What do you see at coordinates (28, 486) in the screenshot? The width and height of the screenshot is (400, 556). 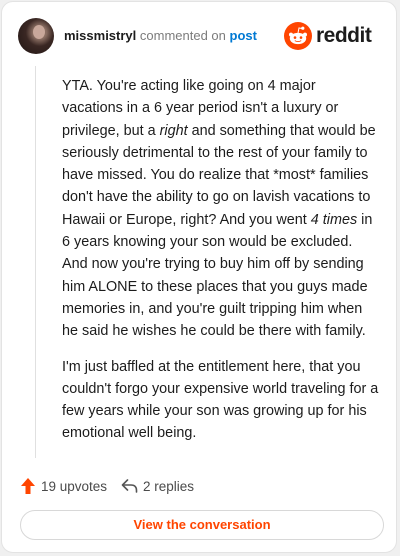 I see `upvote-arrow-icon` at bounding box center [28, 486].